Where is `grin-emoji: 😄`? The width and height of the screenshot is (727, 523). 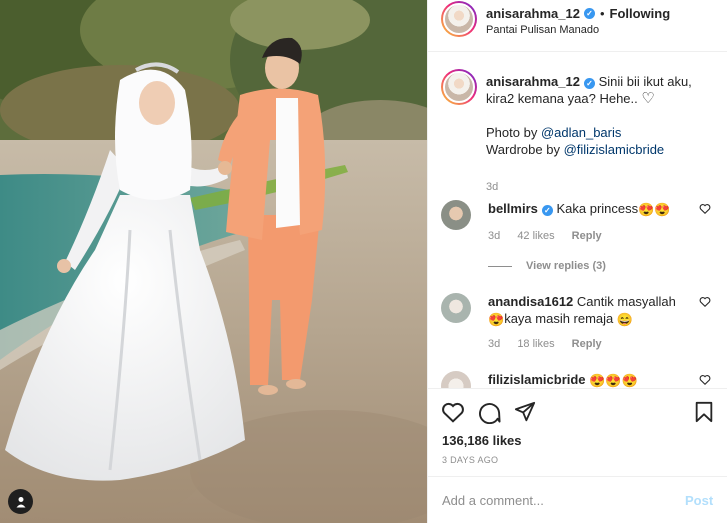 grin-emoji: 😄 is located at coordinates (625, 319).